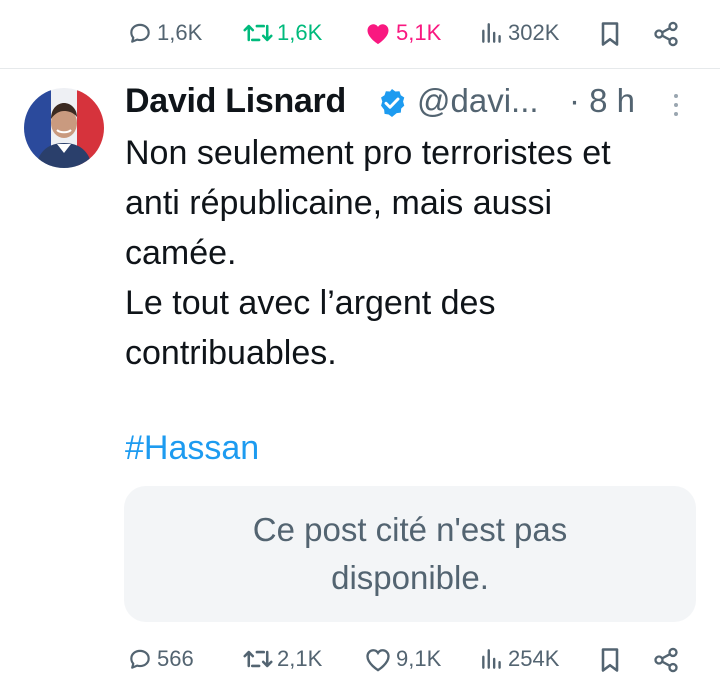 The image size is (720, 700). I want to click on reply-button-top: 1,6K, so click(164, 33).